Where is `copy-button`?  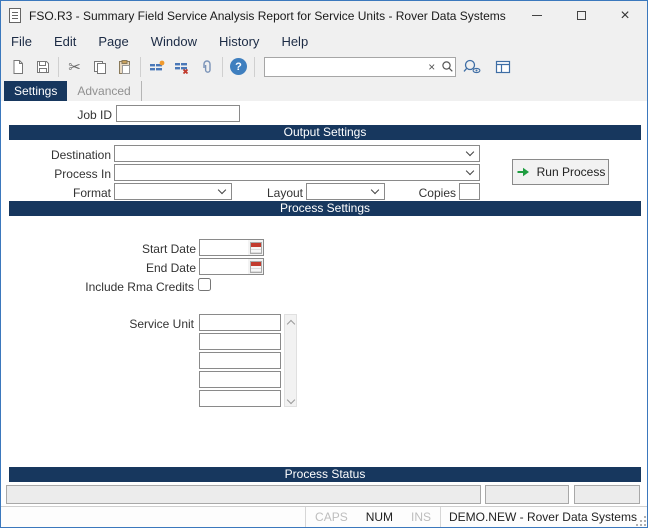 copy-button is located at coordinates (99, 67).